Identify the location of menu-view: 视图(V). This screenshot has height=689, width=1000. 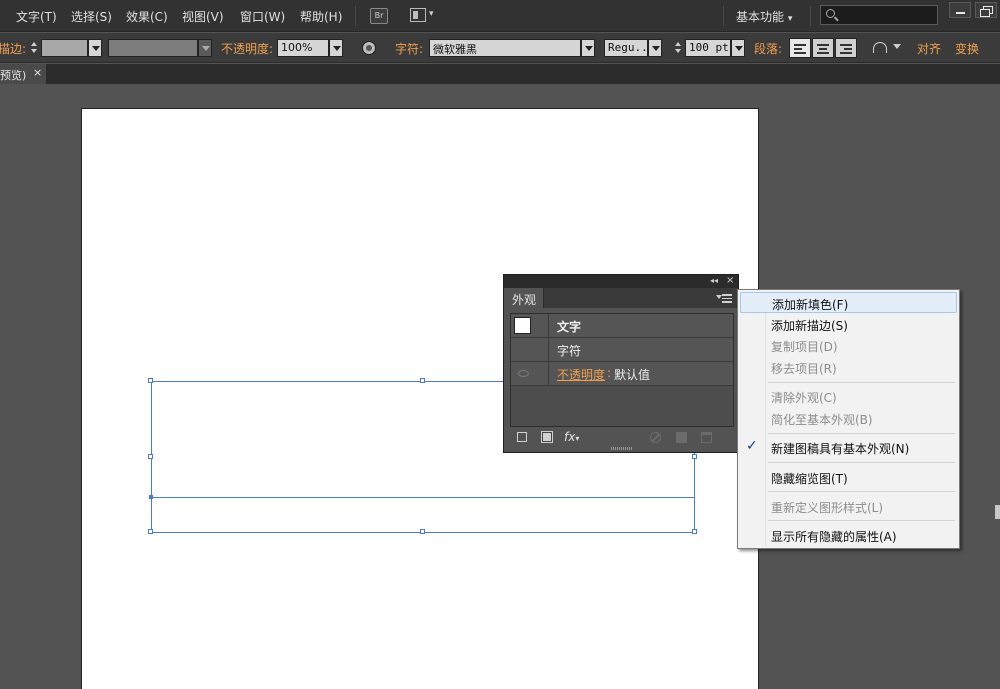
(203, 16).